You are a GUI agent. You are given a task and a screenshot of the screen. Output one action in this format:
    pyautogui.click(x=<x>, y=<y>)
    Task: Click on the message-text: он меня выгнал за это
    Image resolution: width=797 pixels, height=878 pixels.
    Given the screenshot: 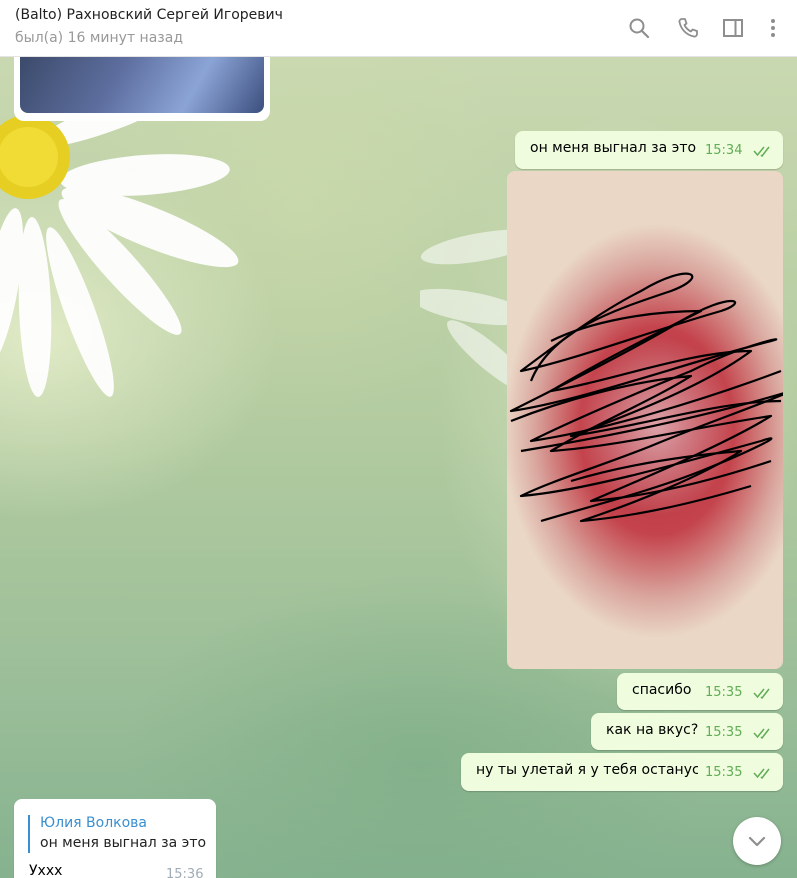 What is the action you would take?
    pyautogui.click(x=613, y=148)
    